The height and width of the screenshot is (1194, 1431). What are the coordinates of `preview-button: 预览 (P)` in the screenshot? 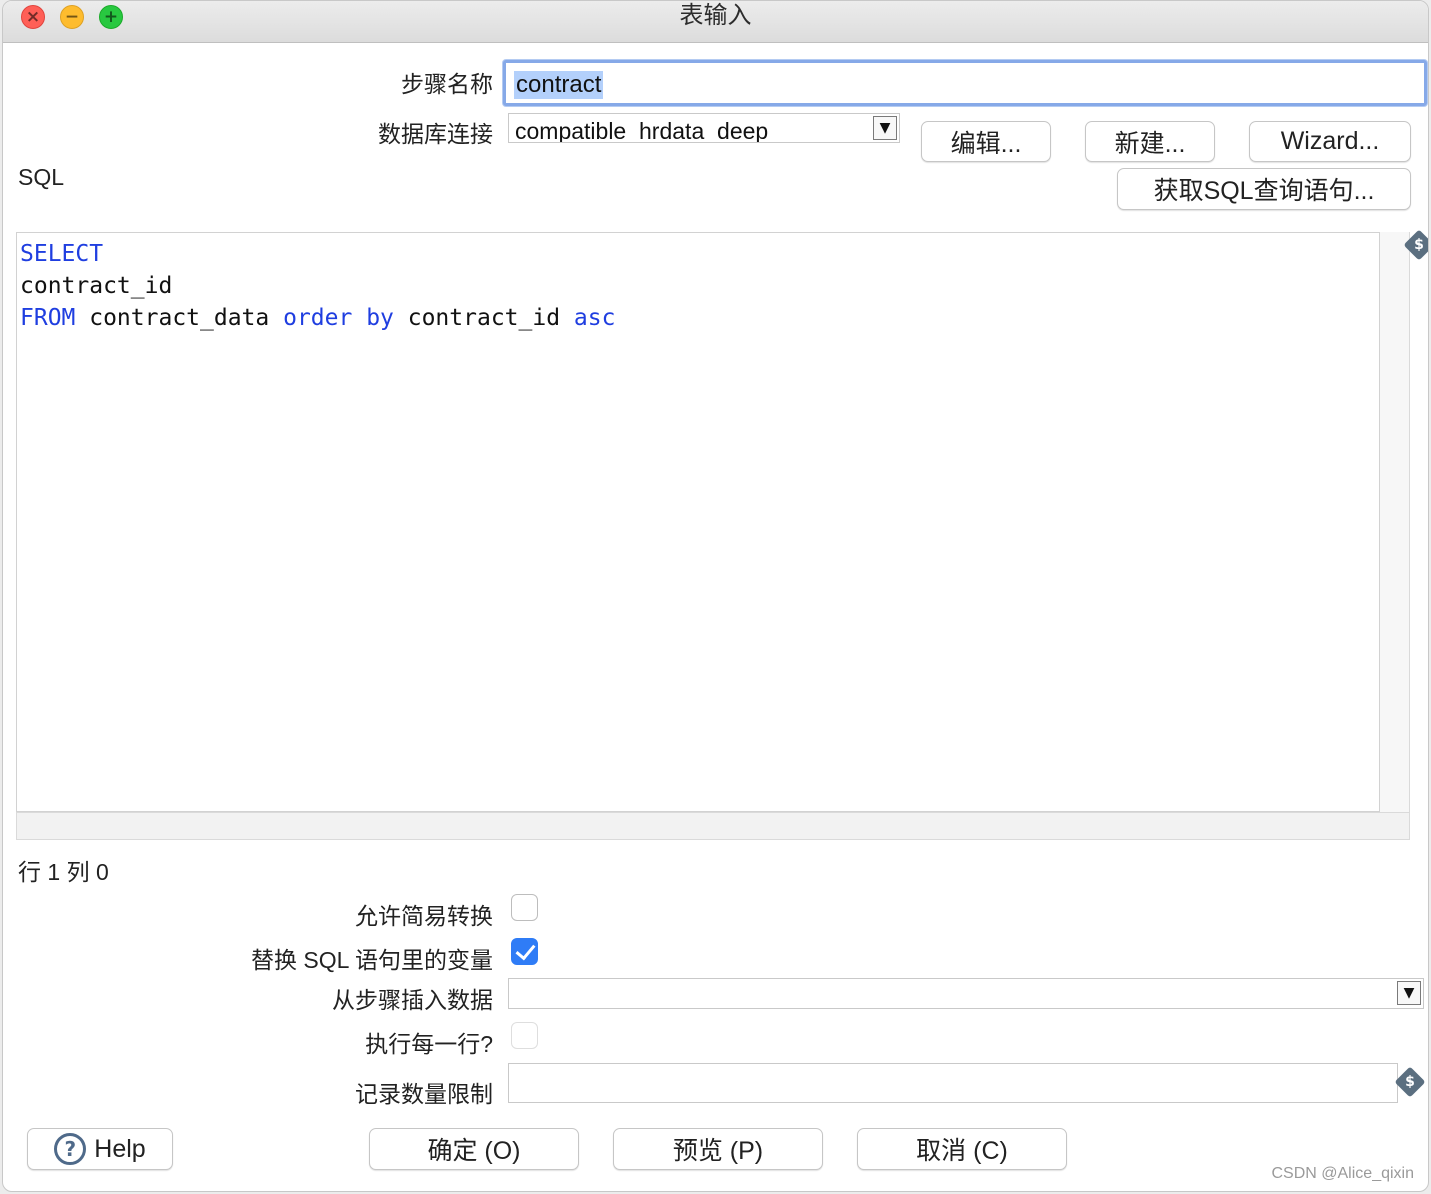 It's located at (718, 1149).